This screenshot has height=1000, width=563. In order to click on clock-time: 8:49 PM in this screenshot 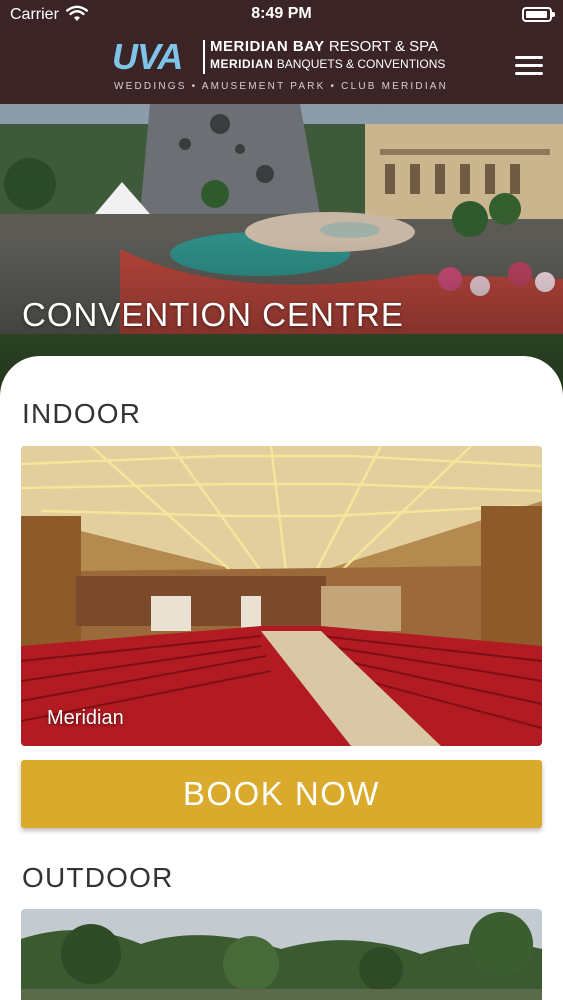, I will do `click(281, 13)`.